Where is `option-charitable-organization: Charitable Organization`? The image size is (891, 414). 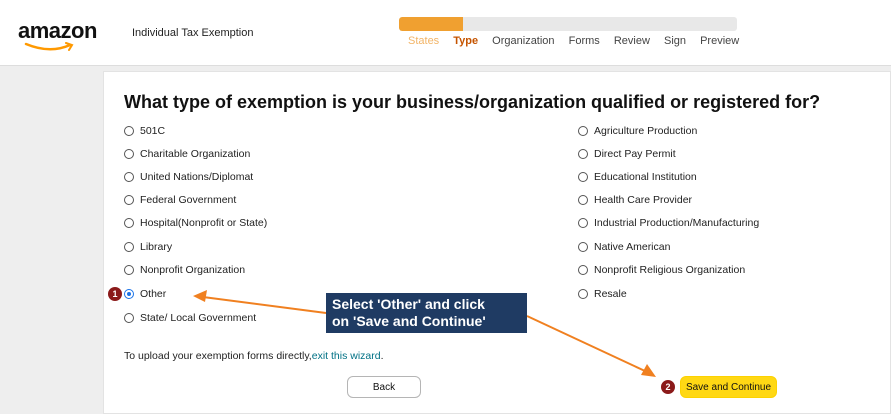
option-charitable-organization: Charitable Organization is located at coordinates (187, 154).